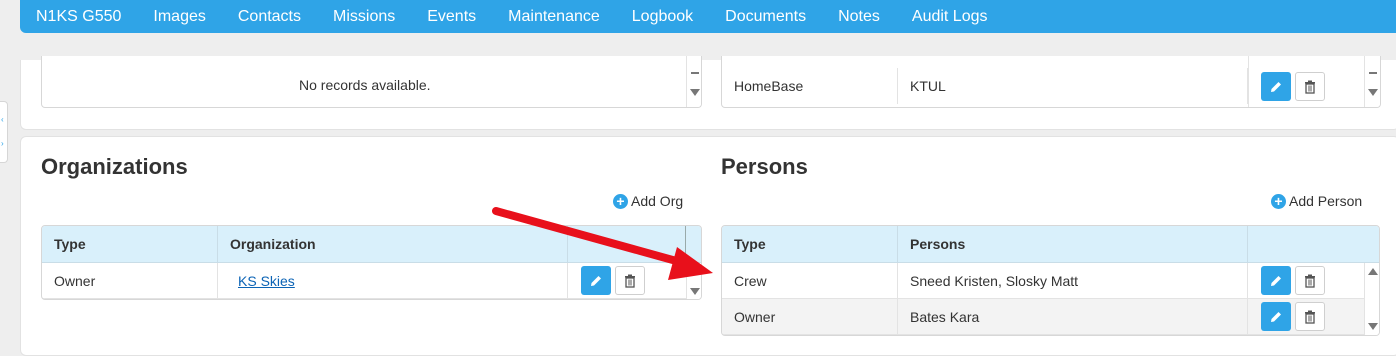 The width and height of the screenshot is (1396, 356). Describe the element at coordinates (588, 236) in the screenshot. I see `annotation-arrow-shaft` at that location.